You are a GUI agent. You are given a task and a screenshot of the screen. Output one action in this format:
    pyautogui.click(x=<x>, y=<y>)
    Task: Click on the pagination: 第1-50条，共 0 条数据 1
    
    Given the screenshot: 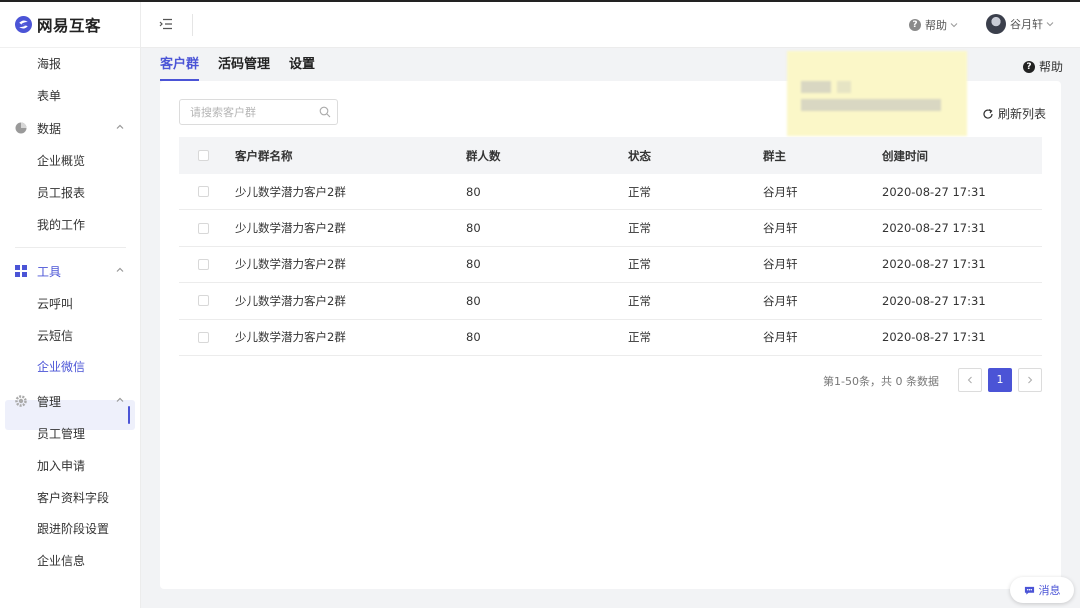 What is the action you would take?
    pyautogui.click(x=601, y=380)
    